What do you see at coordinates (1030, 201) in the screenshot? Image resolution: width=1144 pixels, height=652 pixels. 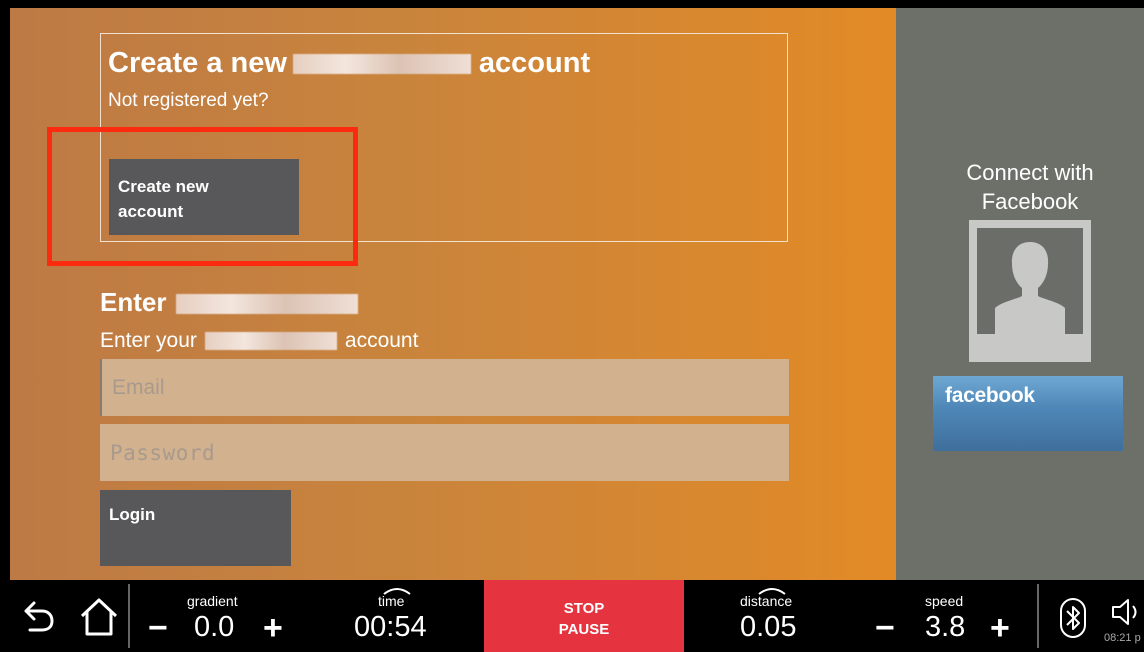 I see `connect-line2: Facebook` at bounding box center [1030, 201].